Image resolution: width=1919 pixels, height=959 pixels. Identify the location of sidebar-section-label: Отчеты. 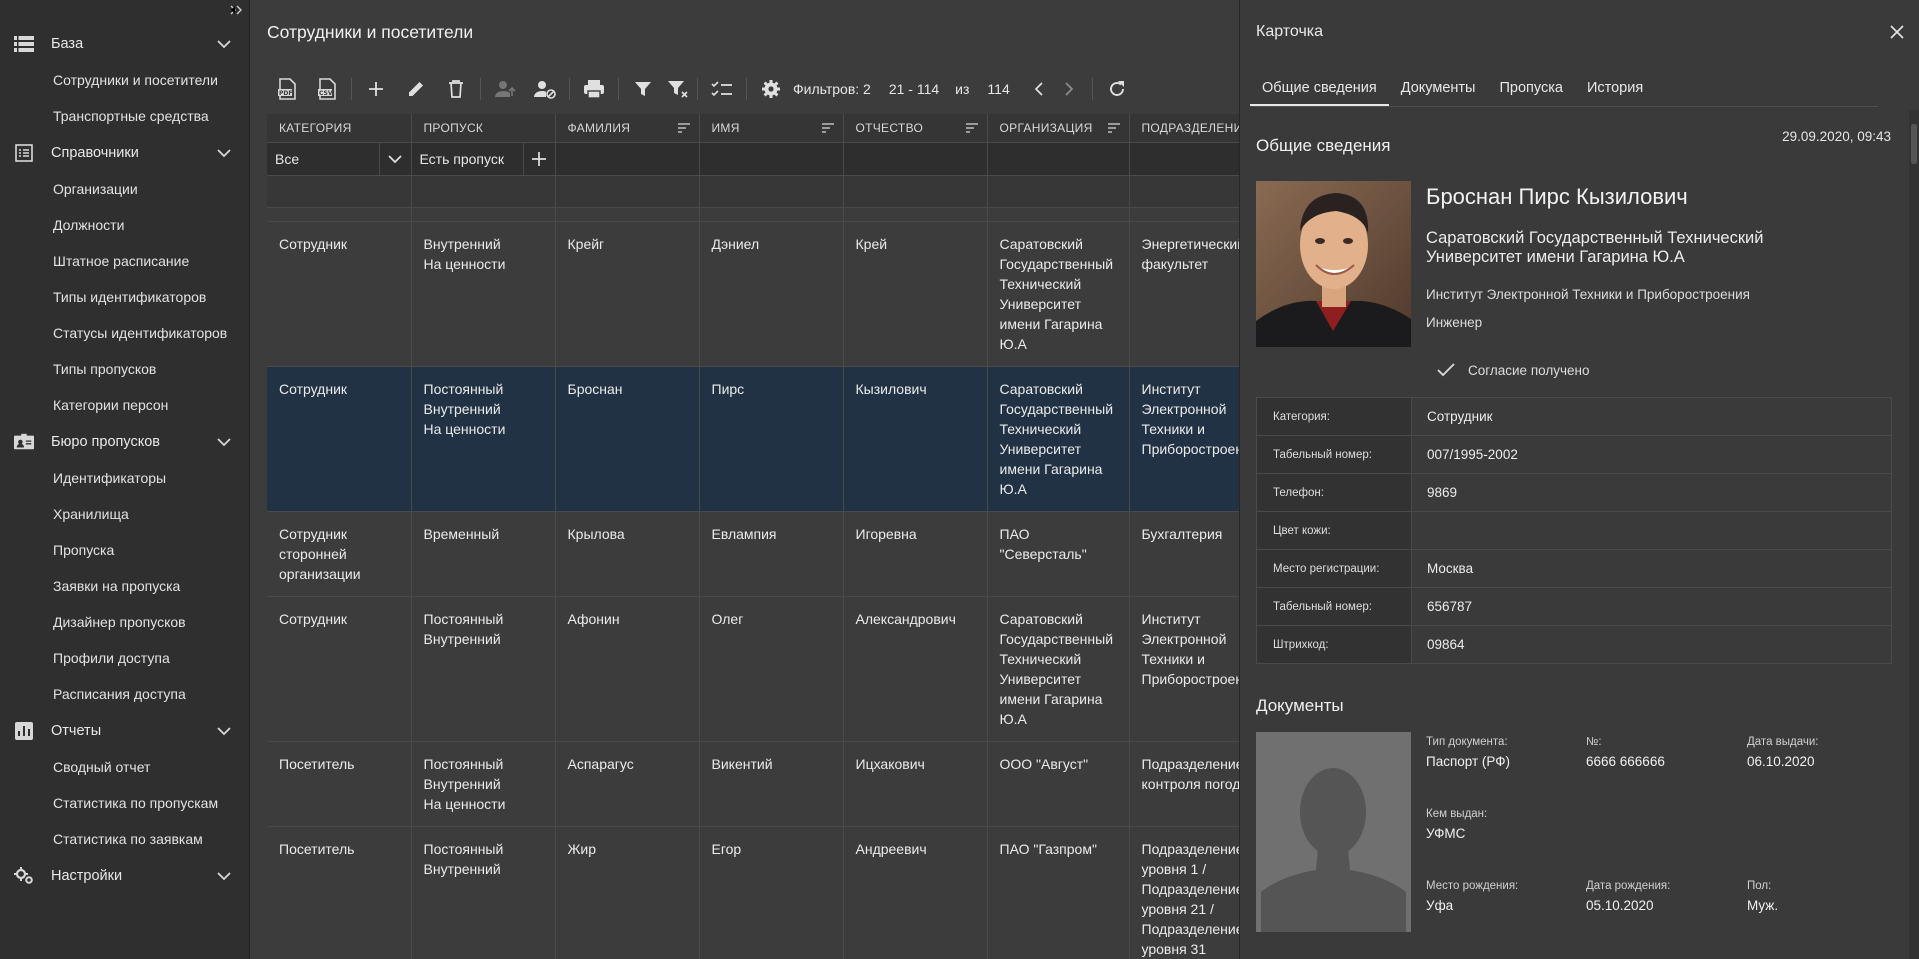
(76, 731).